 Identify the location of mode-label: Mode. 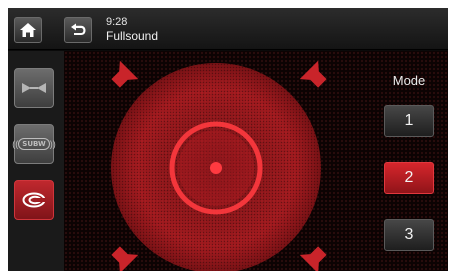
(409, 80).